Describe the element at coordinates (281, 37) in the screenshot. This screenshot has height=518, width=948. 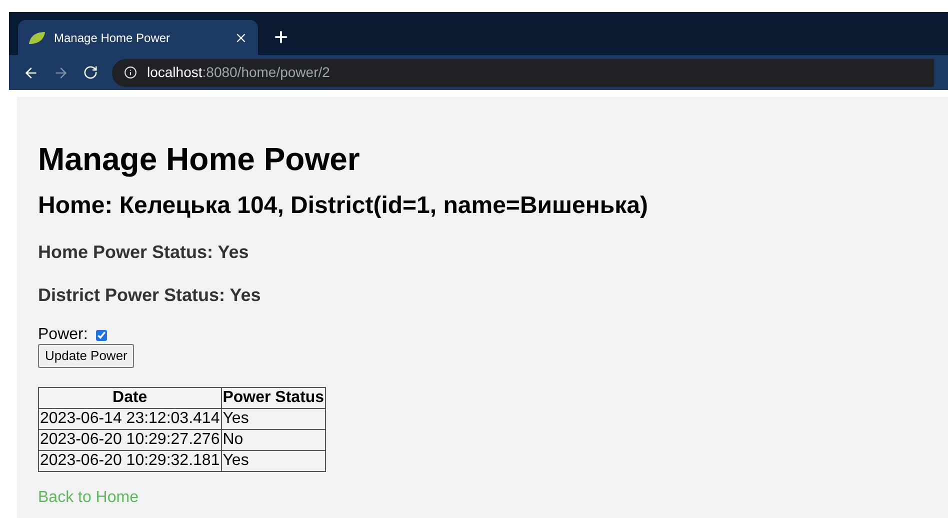
I see `new-tab-icon` at that location.